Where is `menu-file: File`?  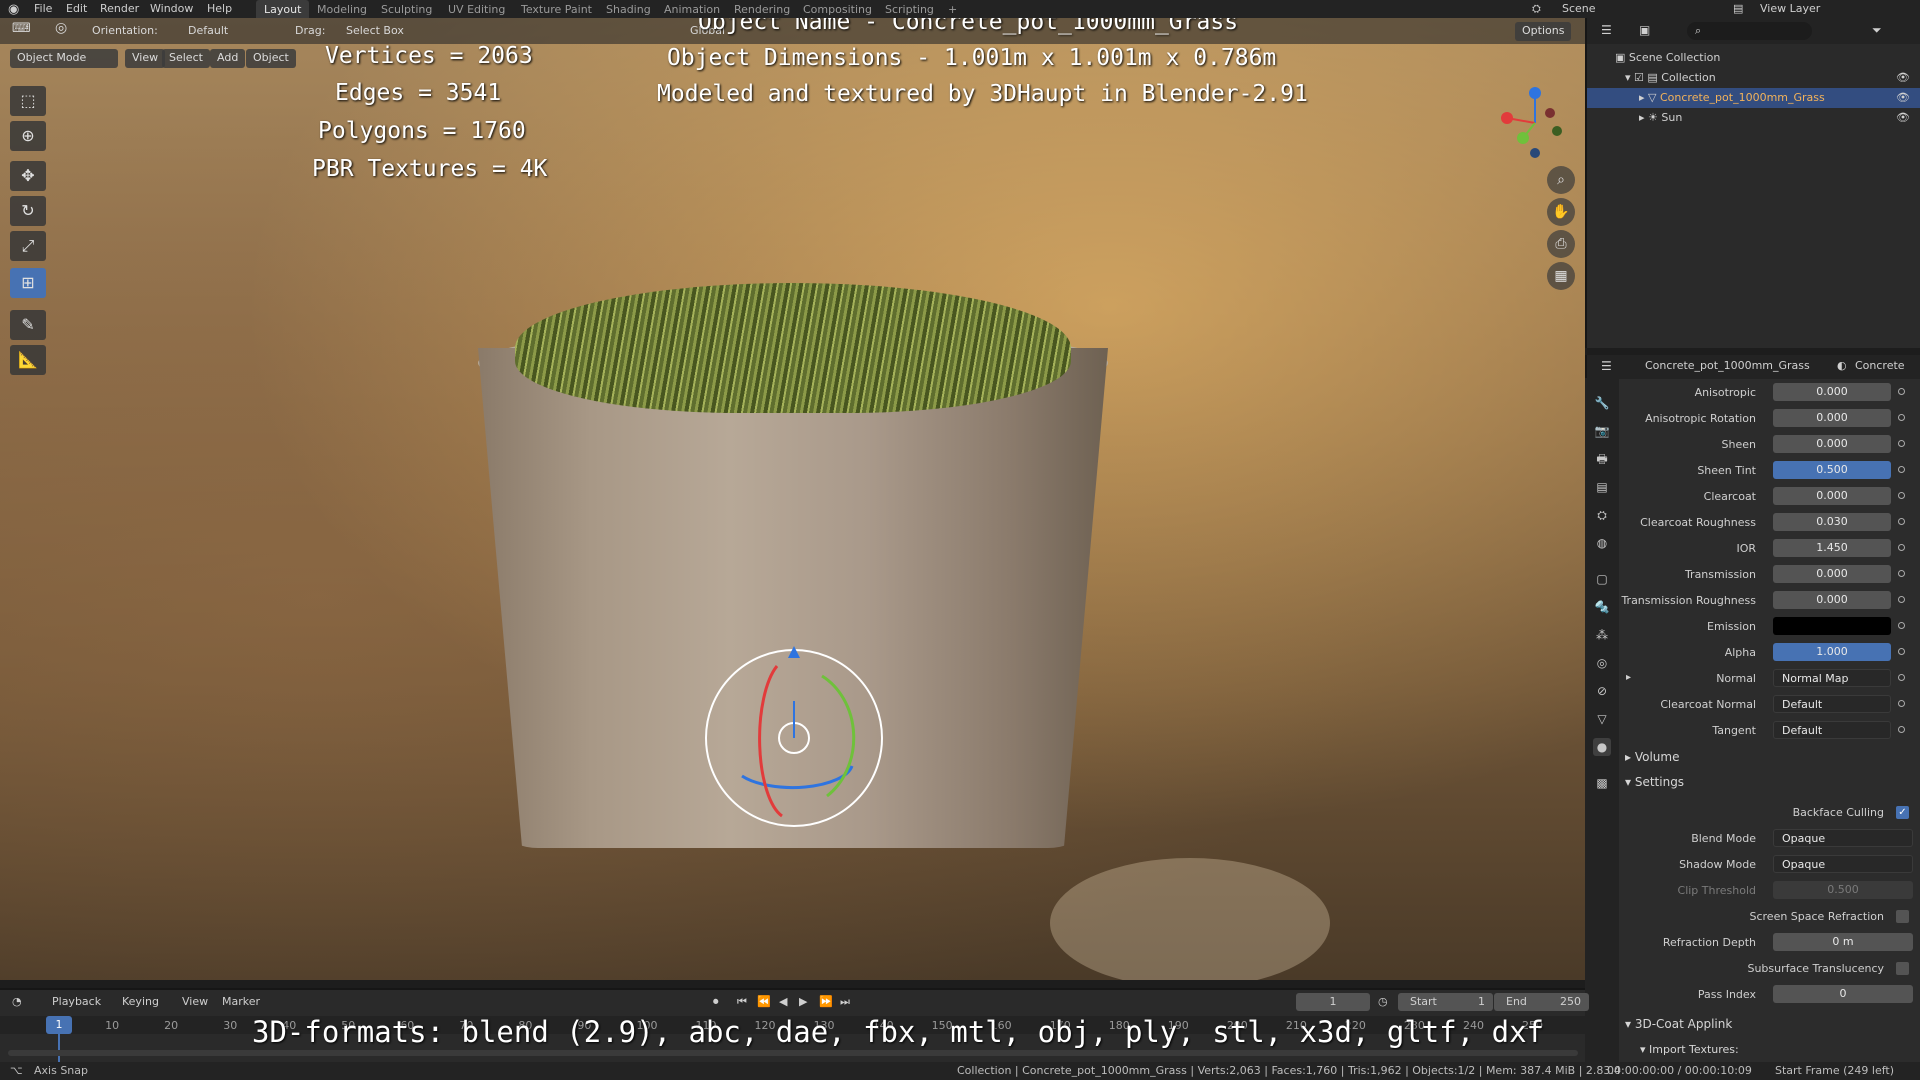 menu-file: File is located at coordinates (43, 8).